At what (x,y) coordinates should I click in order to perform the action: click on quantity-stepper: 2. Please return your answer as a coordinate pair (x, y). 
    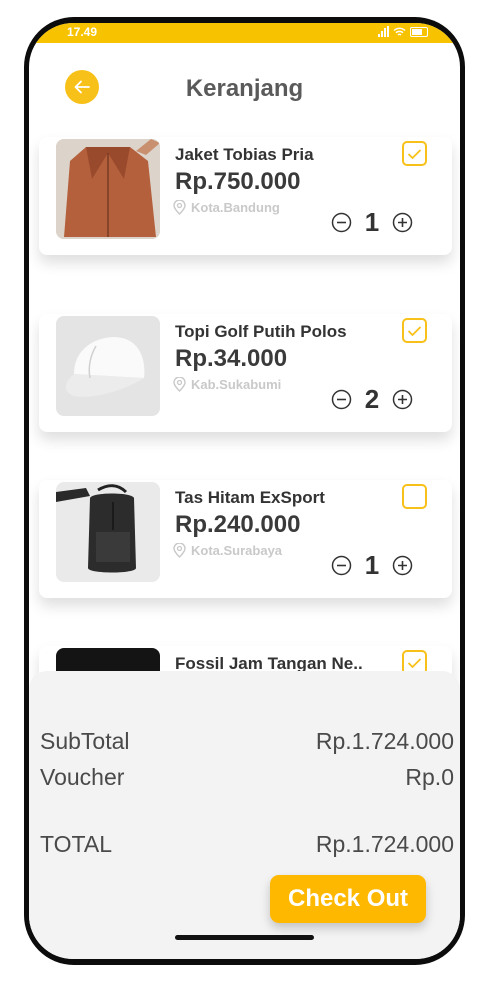
    Looking at the image, I should click on (372, 399).